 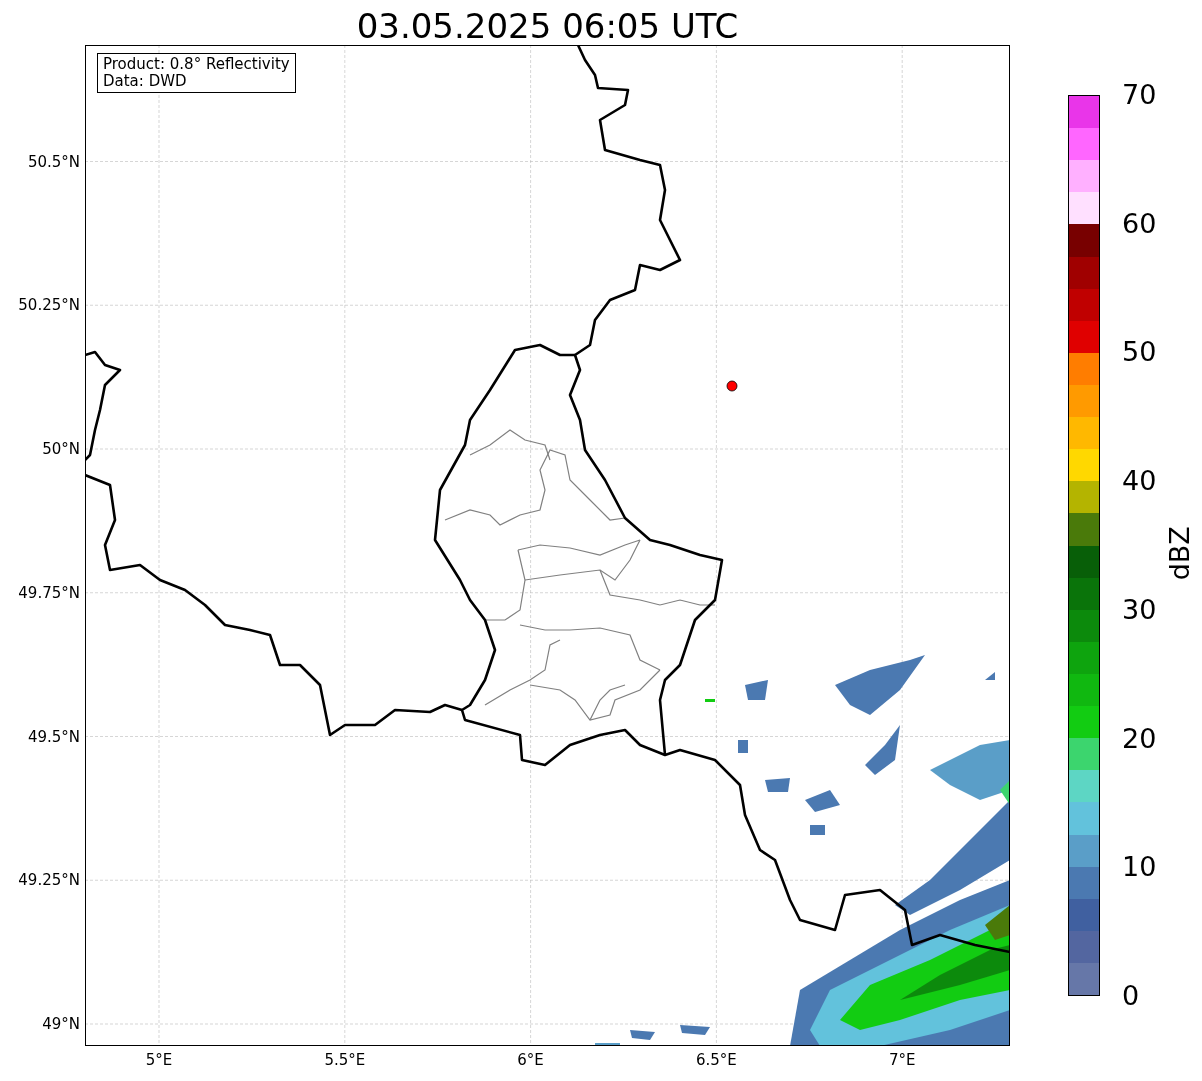 I want to click on colorbar-tick-label: 0, so click(x=1131, y=996).